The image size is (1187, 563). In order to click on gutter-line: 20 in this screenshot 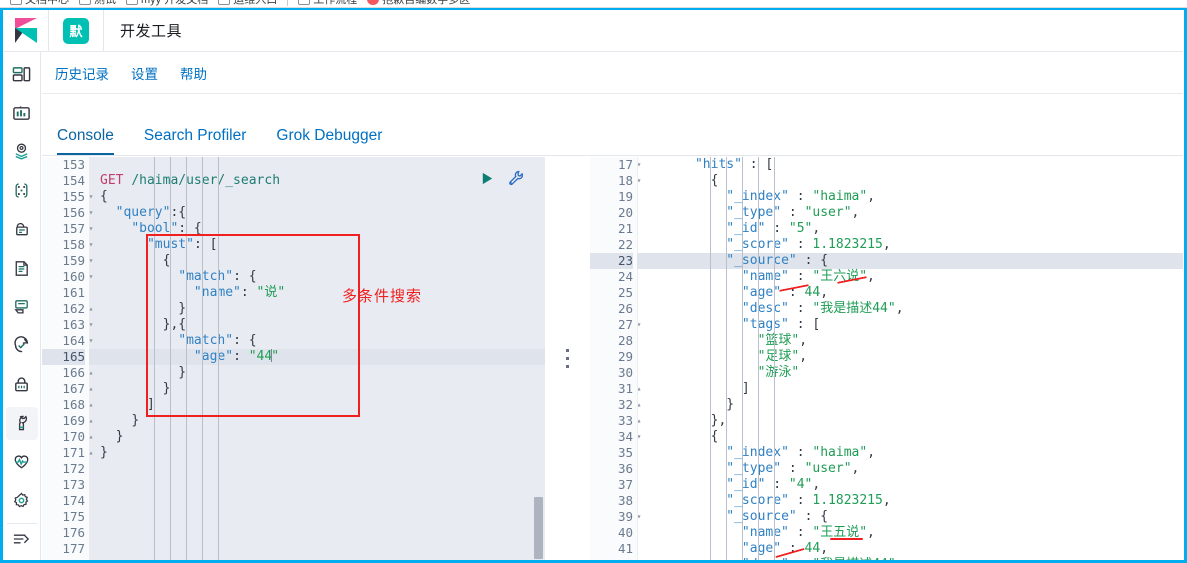, I will do `click(611, 213)`.